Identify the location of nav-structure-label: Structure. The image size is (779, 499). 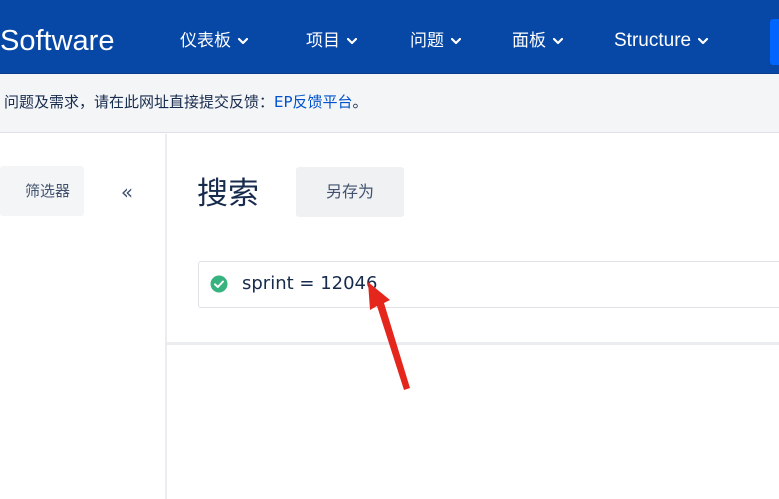
(653, 40).